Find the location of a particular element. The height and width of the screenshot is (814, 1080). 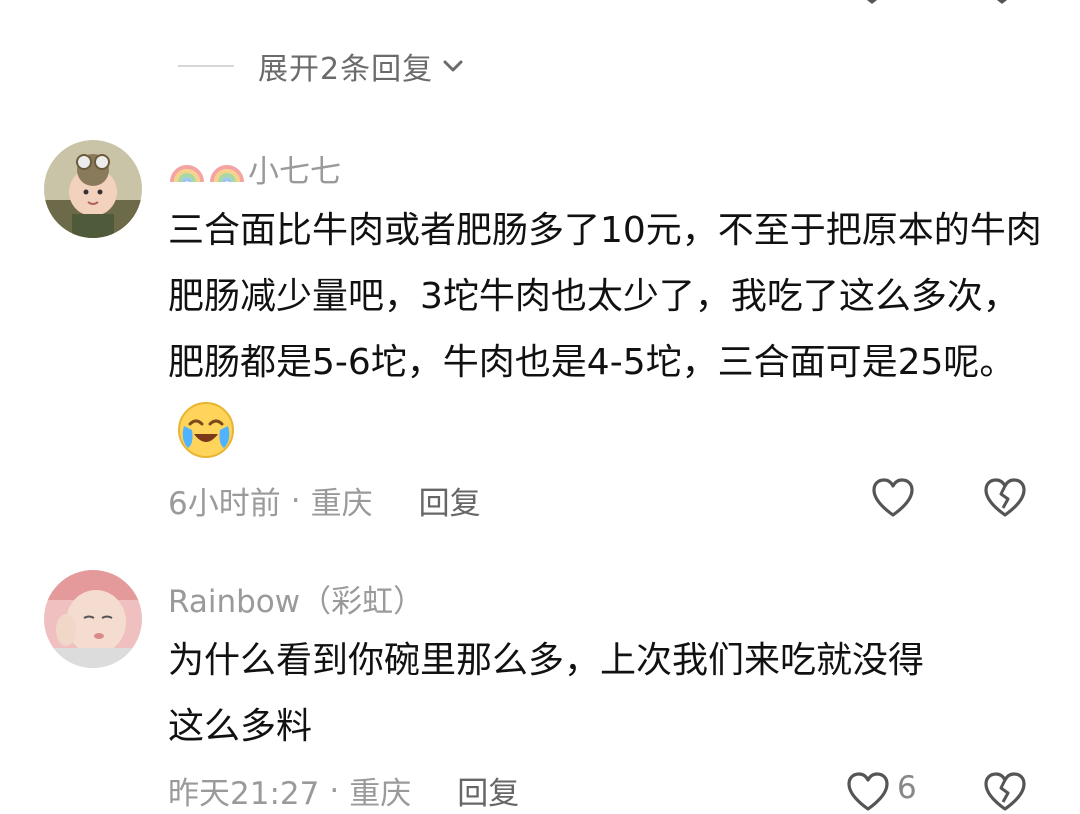

comment-meta: 6小时前 · 重庆 回复 is located at coordinates (324, 500).